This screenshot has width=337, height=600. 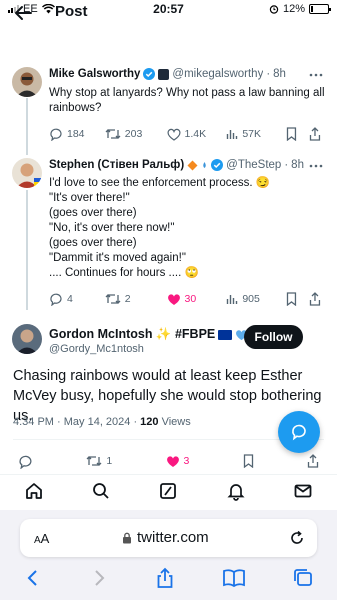 I want to click on tweet-actions: 4 2 30 905, so click(x=185, y=299).